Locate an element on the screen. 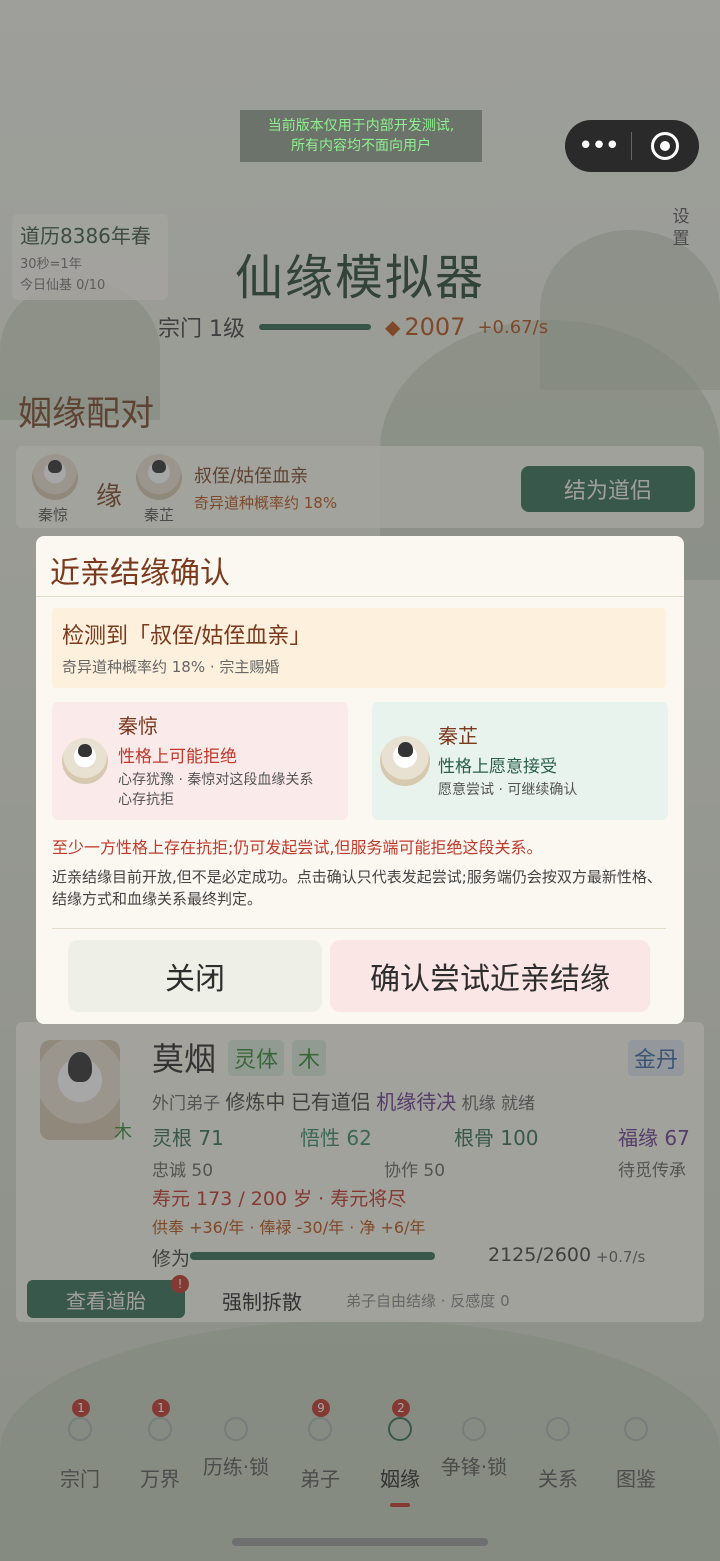  miniapp-capsule: ••• is located at coordinates (632, 146).